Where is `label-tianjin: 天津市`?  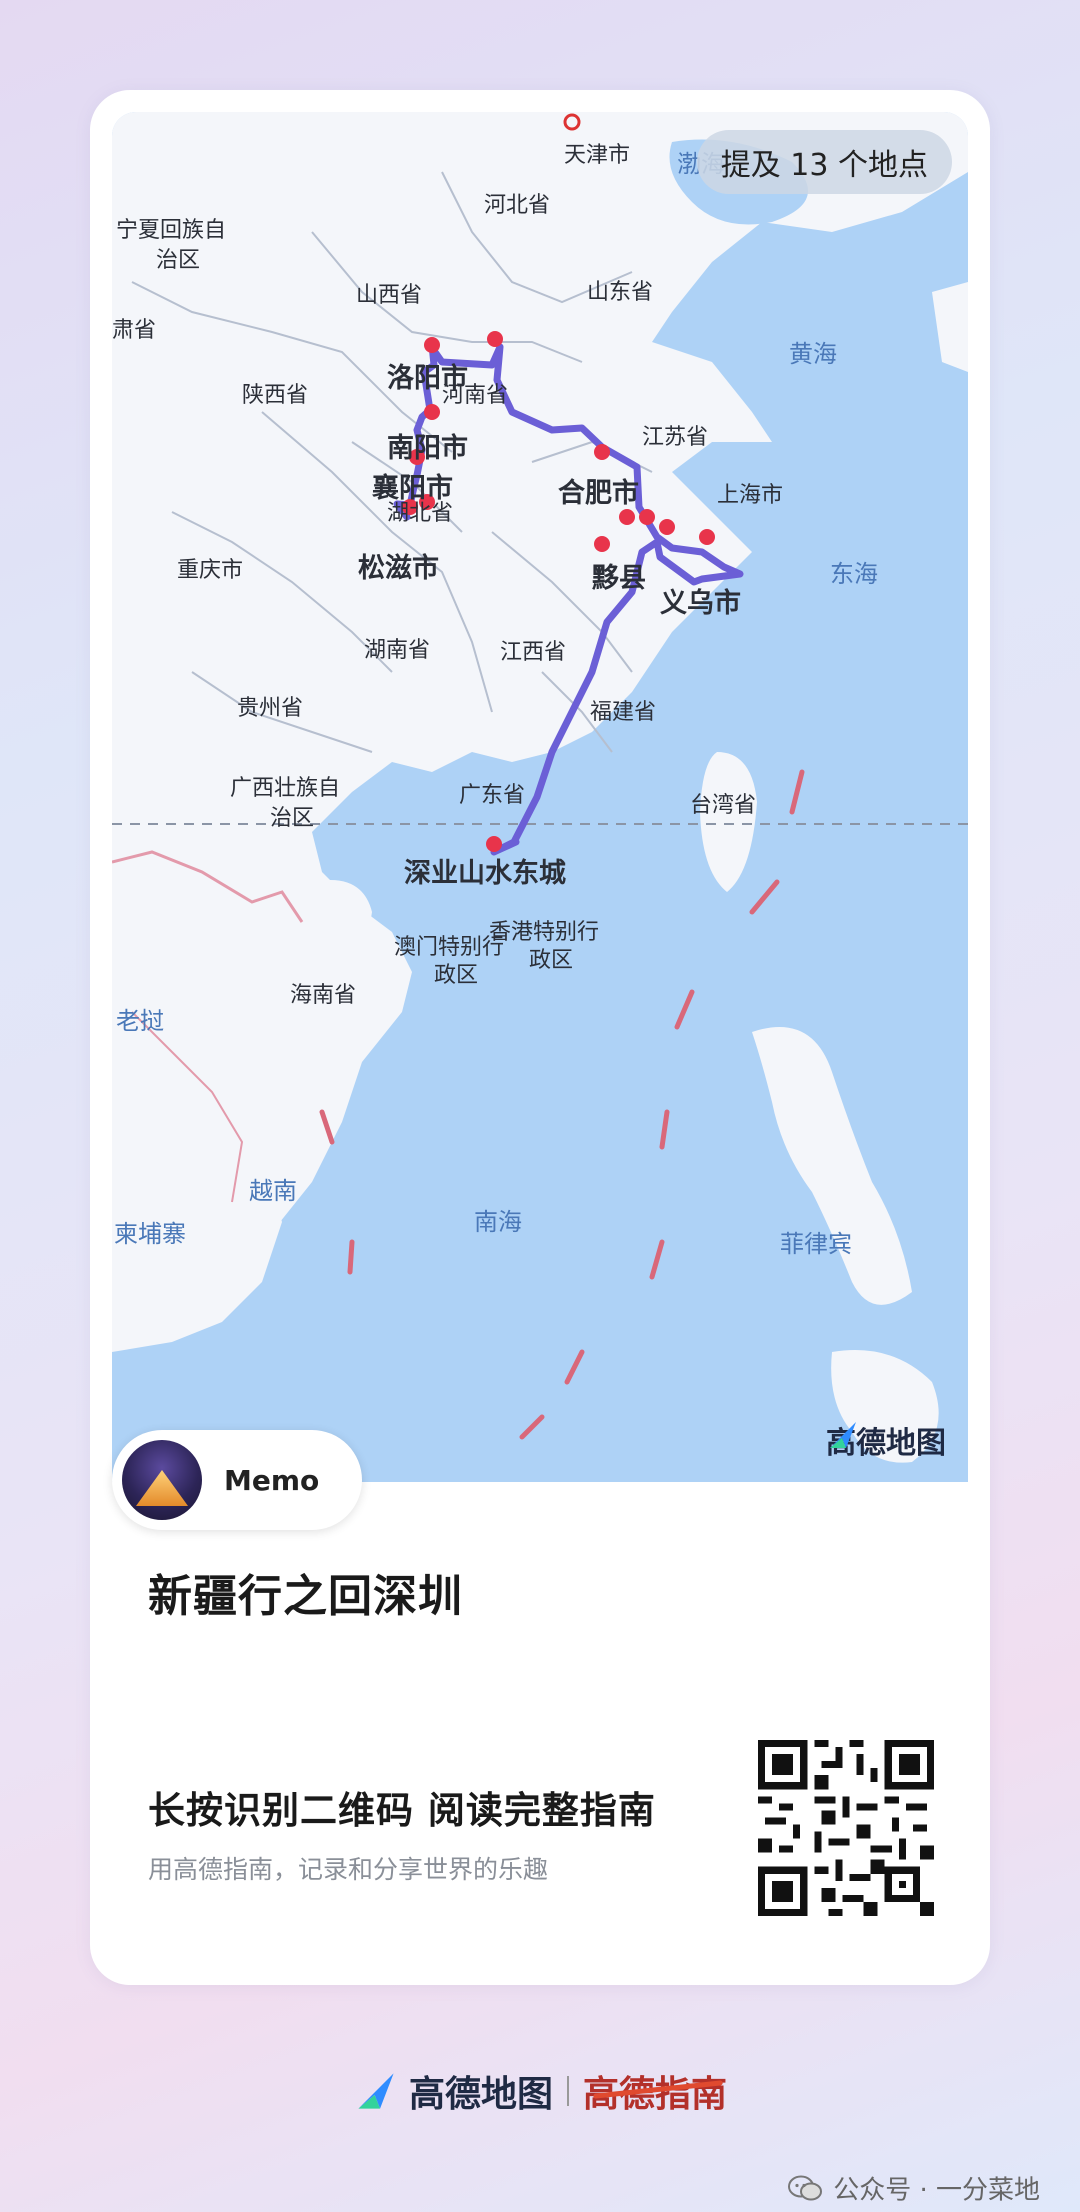
label-tianjin: 天津市 is located at coordinates (597, 155).